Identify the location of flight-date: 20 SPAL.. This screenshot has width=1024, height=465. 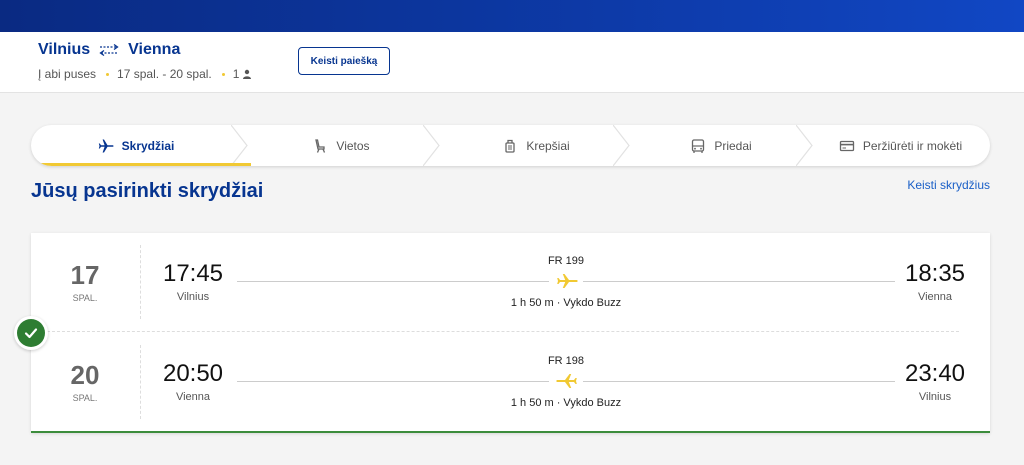
(85, 382).